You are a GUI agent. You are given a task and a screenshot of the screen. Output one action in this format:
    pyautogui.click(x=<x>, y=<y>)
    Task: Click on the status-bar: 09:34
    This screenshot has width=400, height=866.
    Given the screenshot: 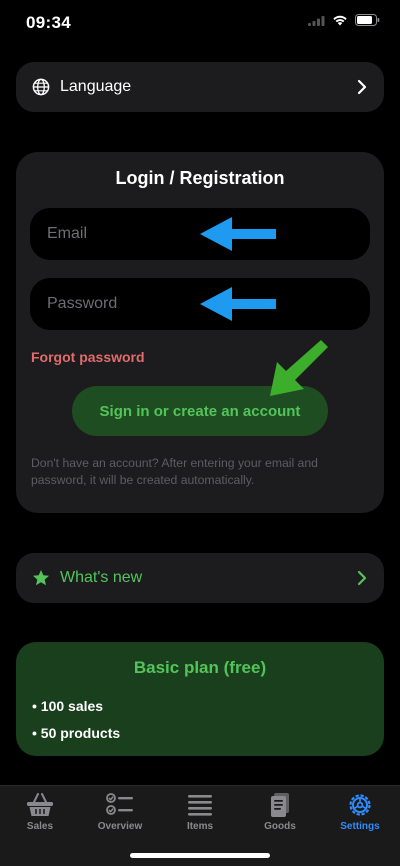 What is the action you would take?
    pyautogui.click(x=200, y=24)
    